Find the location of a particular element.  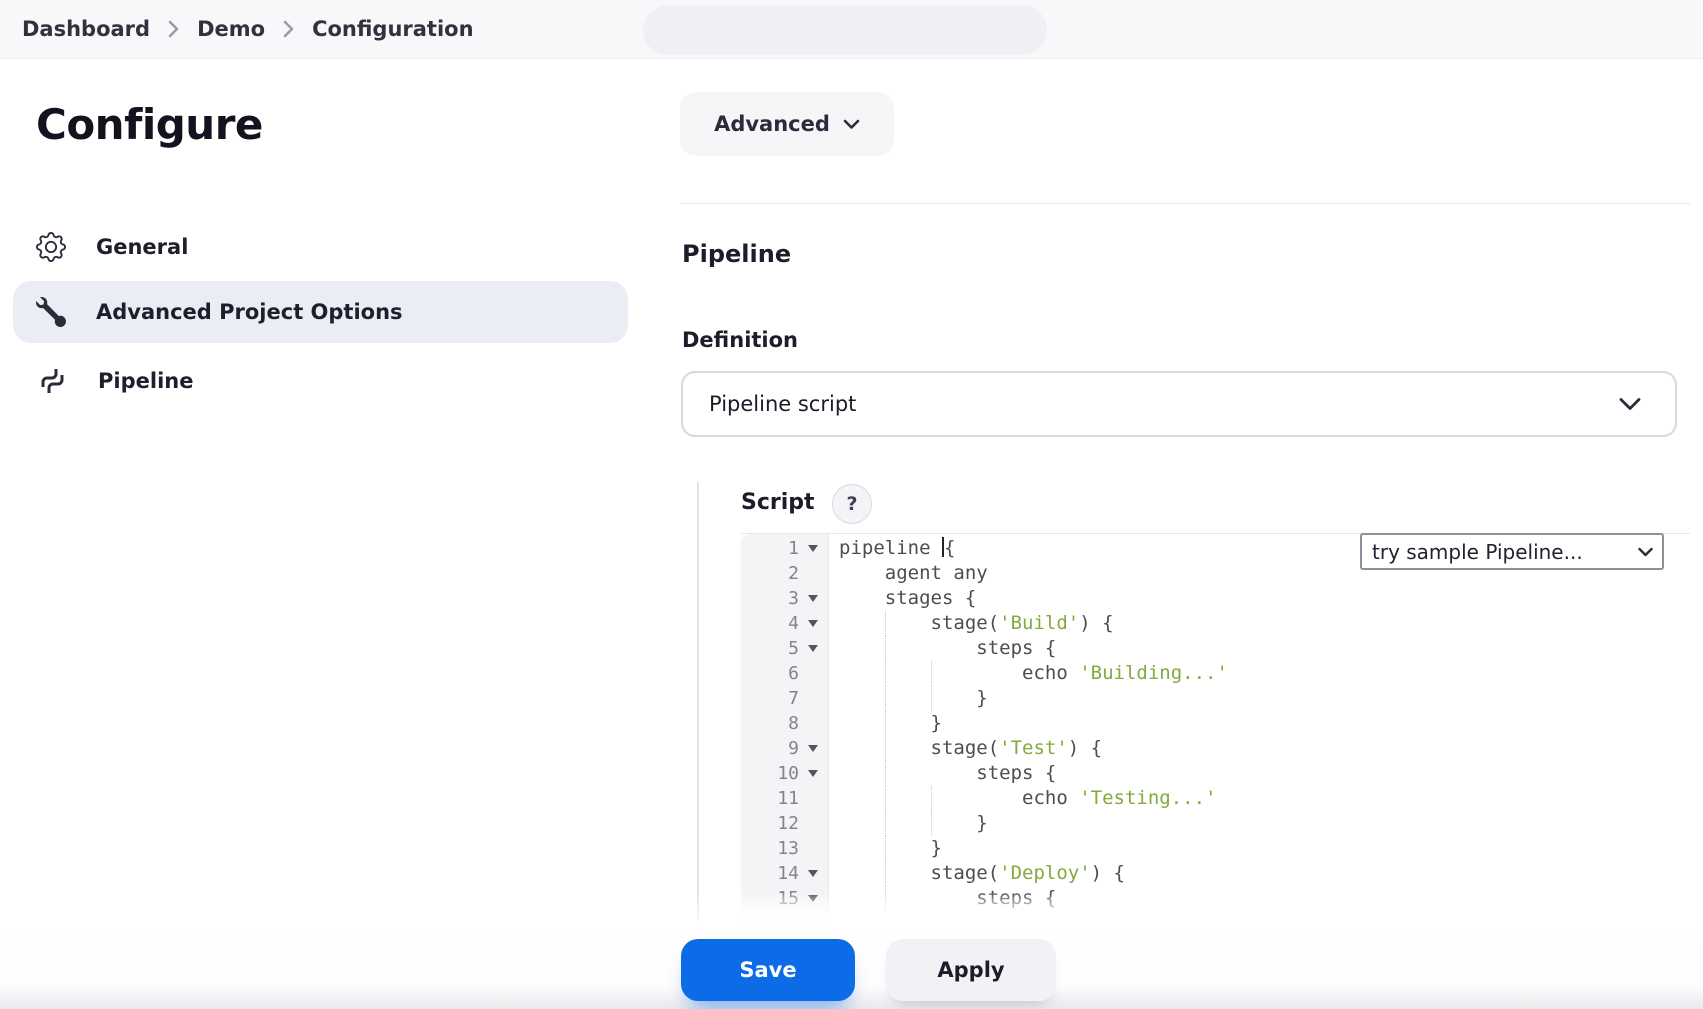

pipeline-section-heading: Pipeline is located at coordinates (737, 254).